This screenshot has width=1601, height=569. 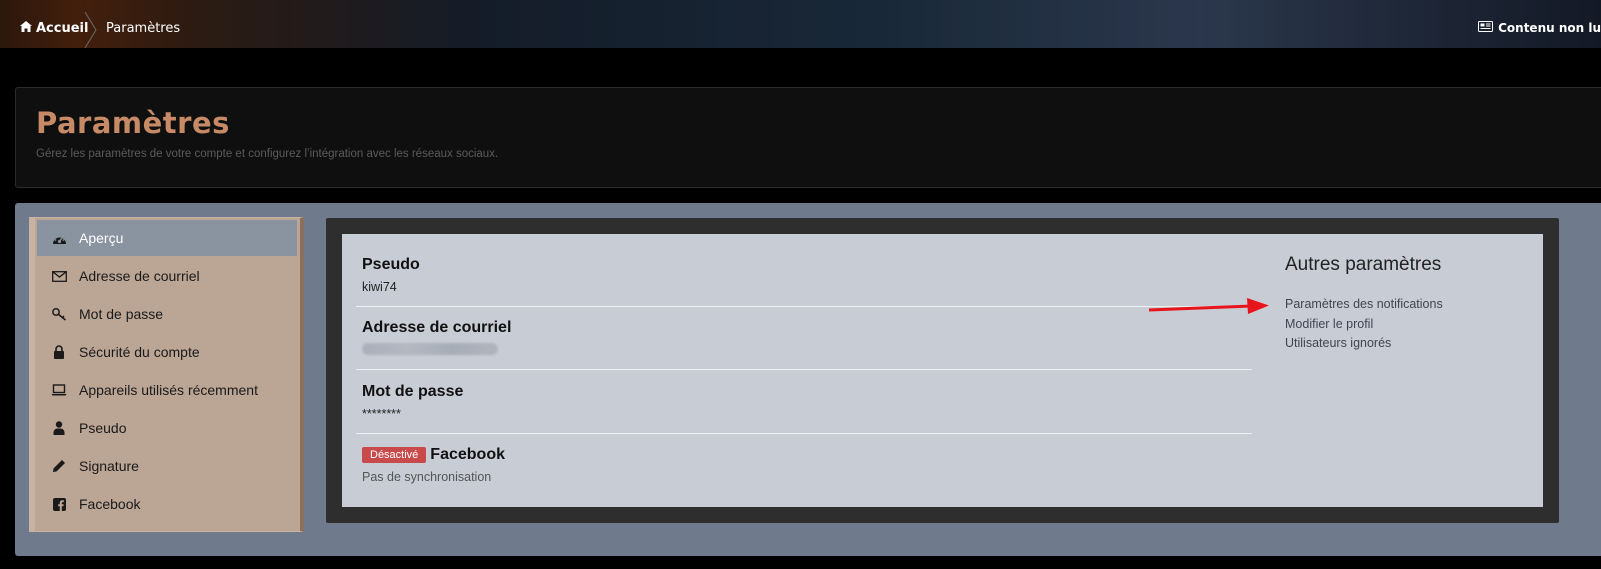 What do you see at coordinates (167, 238) in the screenshot?
I see `sidebar-item-apercu: Aperçu` at bounding box center [167, 238].